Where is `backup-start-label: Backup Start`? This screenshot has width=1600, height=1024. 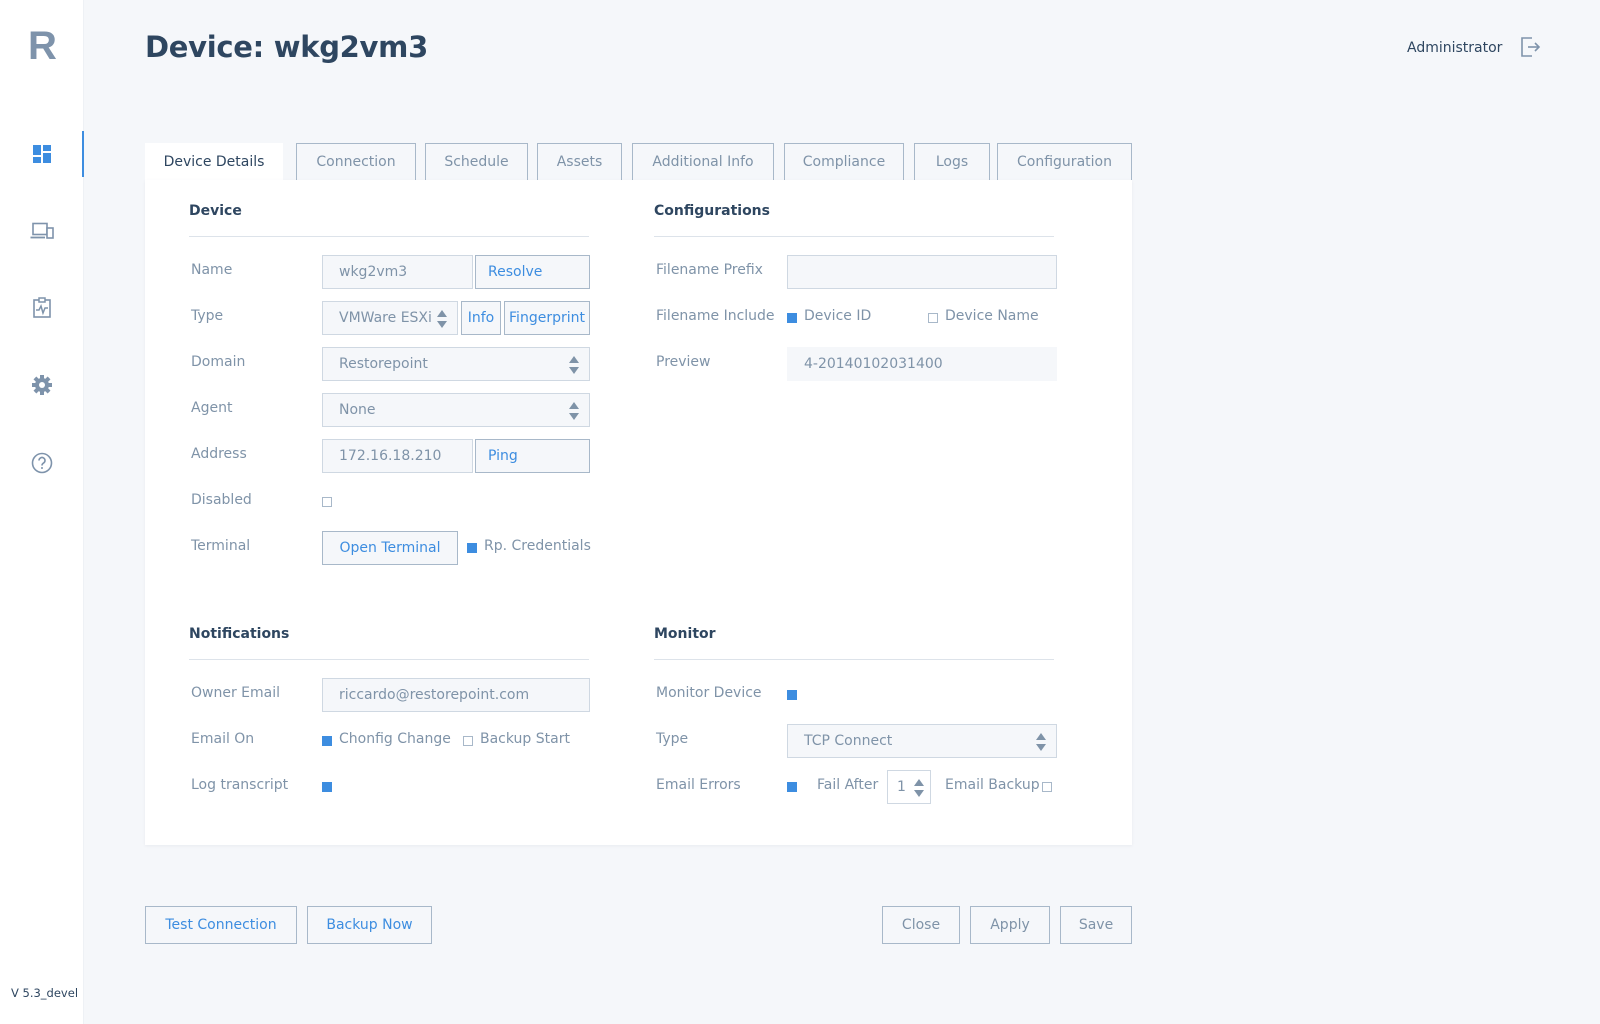 backup-start-label: Backup Start is located at coordinates (525, 739).